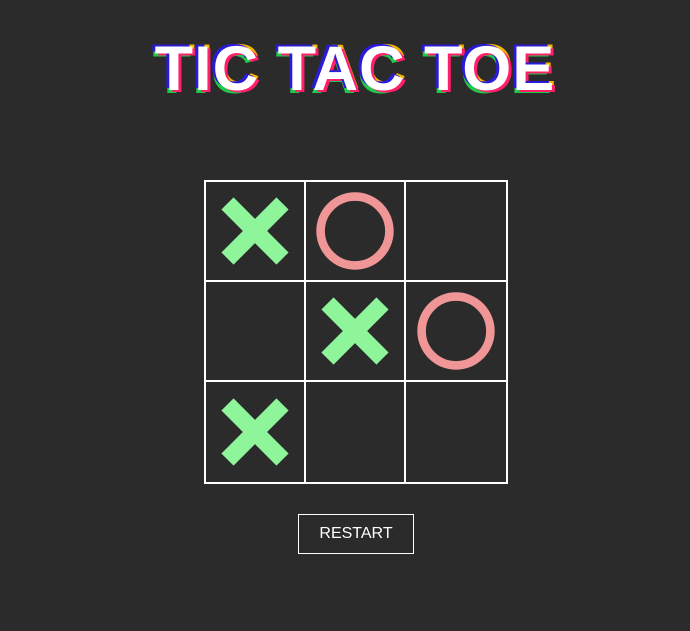 The image size is (690, 631). I want to click on board-cell-r1-c2, so click(356, 232).